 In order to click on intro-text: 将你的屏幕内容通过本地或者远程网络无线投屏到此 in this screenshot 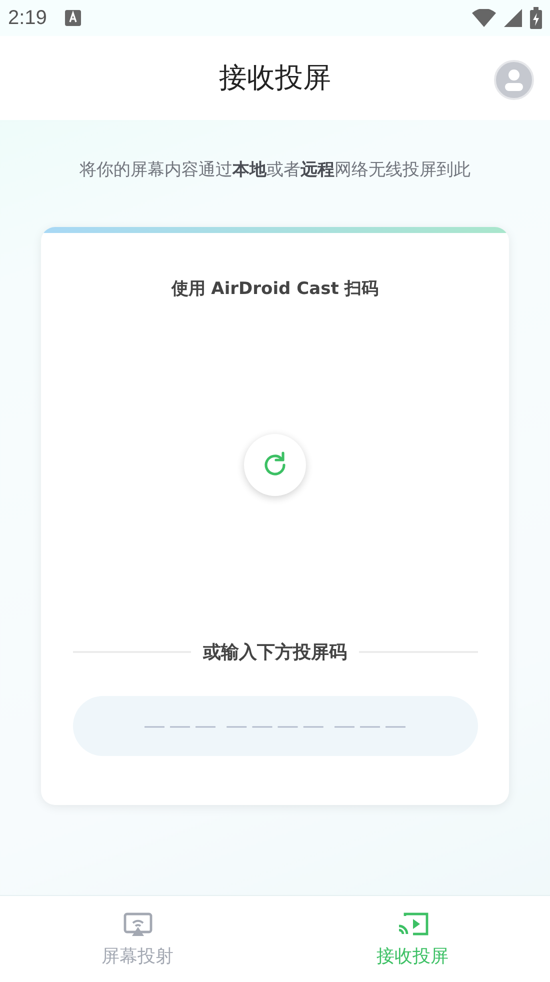, I will do `click(275, 170)`.